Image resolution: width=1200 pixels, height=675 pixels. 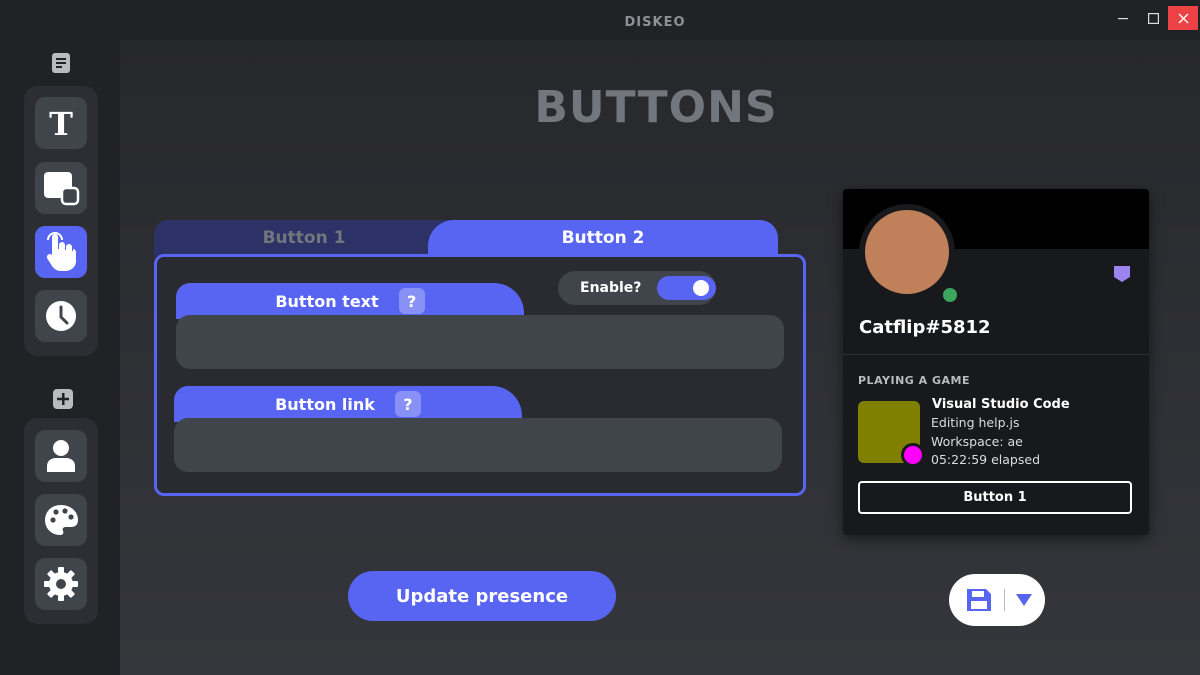 I want to click on update-presence-button: Update presence, so click(x=482, y=596).